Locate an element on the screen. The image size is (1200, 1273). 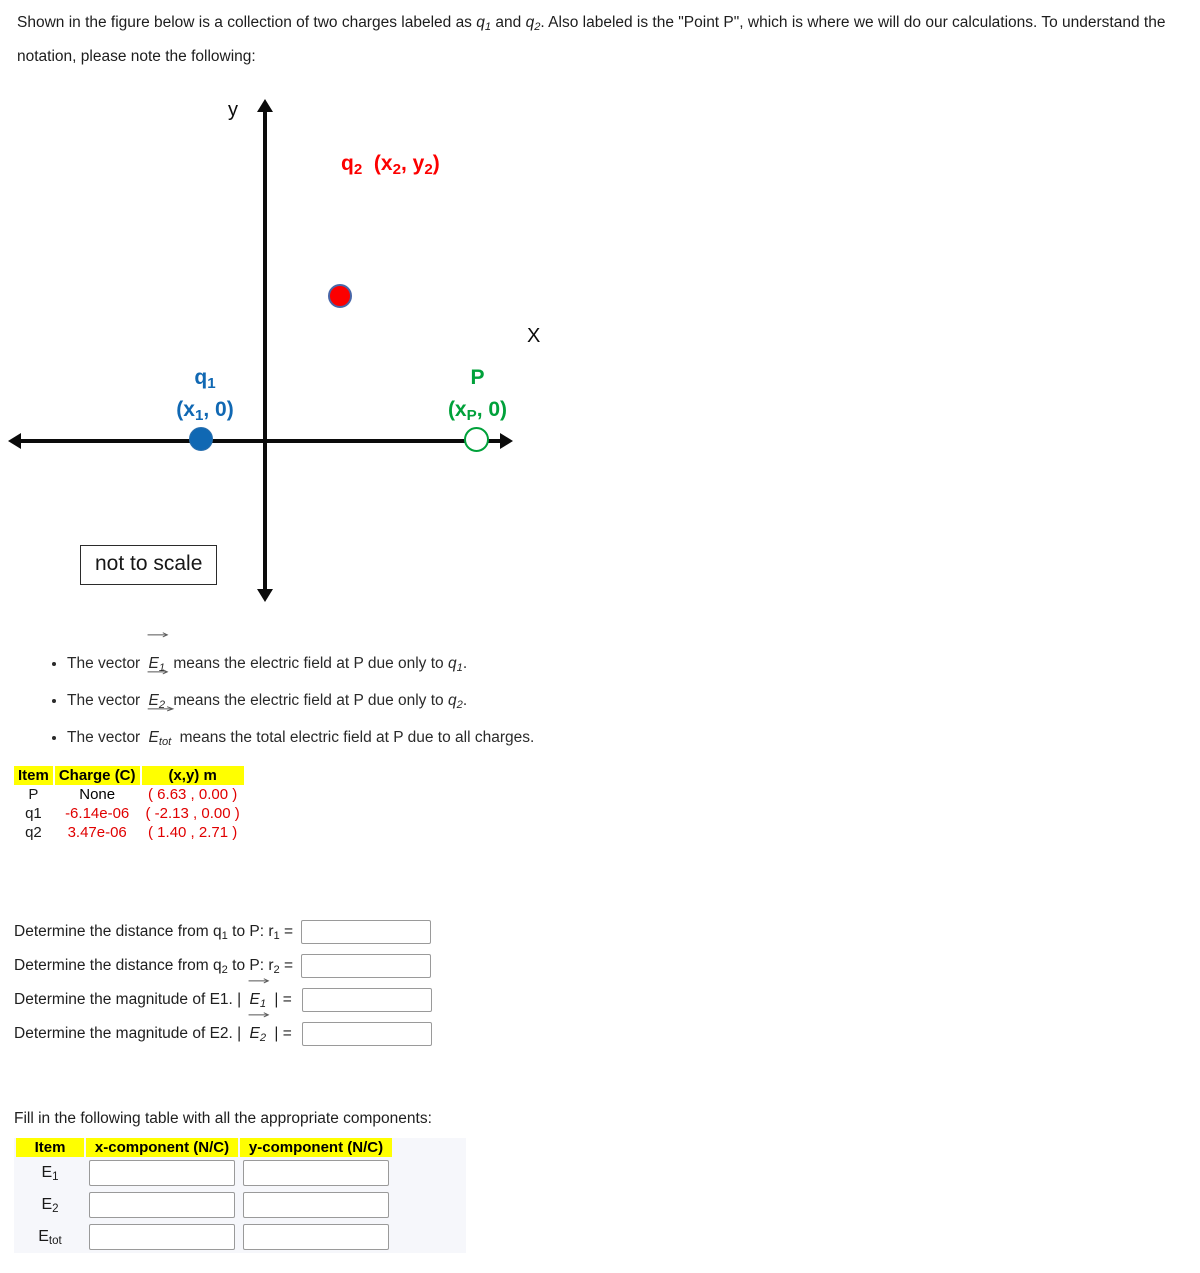
answer-input-e2-magnitude is located at coordinates (366, 1034).